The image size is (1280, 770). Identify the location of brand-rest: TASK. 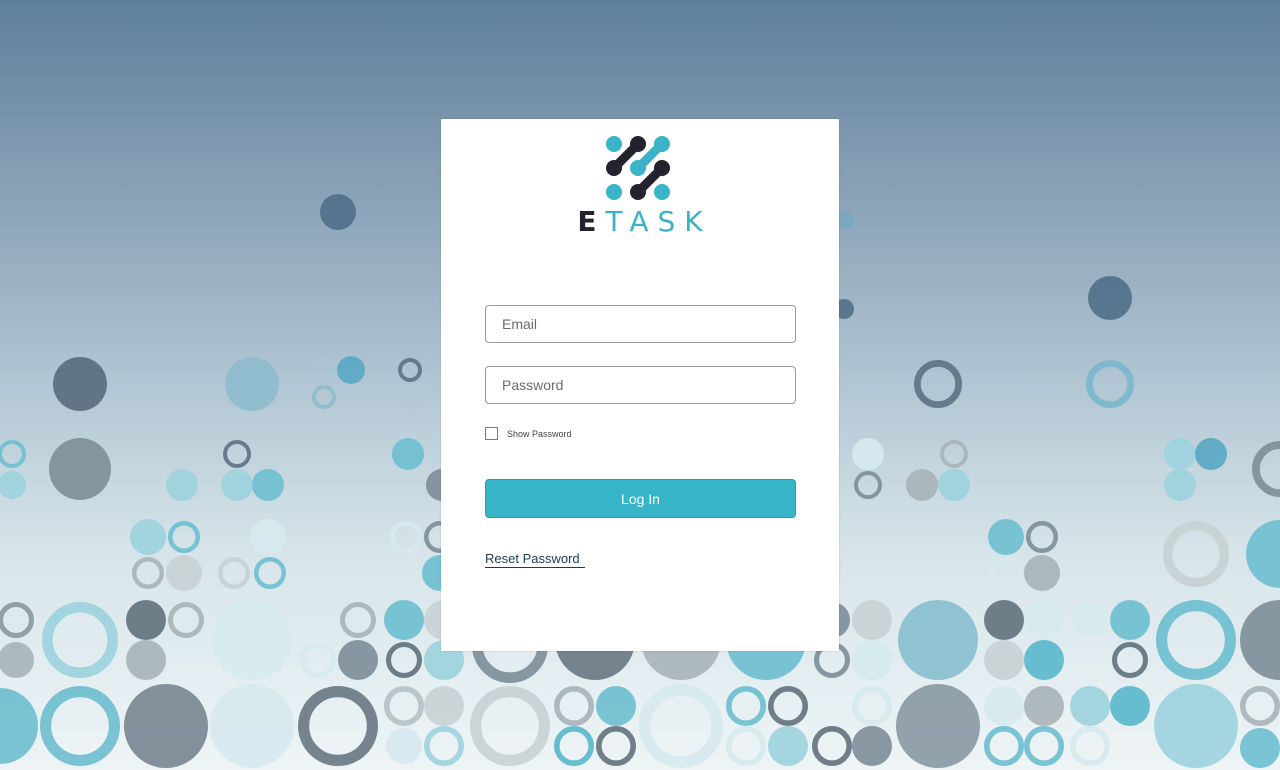
(658, 221).